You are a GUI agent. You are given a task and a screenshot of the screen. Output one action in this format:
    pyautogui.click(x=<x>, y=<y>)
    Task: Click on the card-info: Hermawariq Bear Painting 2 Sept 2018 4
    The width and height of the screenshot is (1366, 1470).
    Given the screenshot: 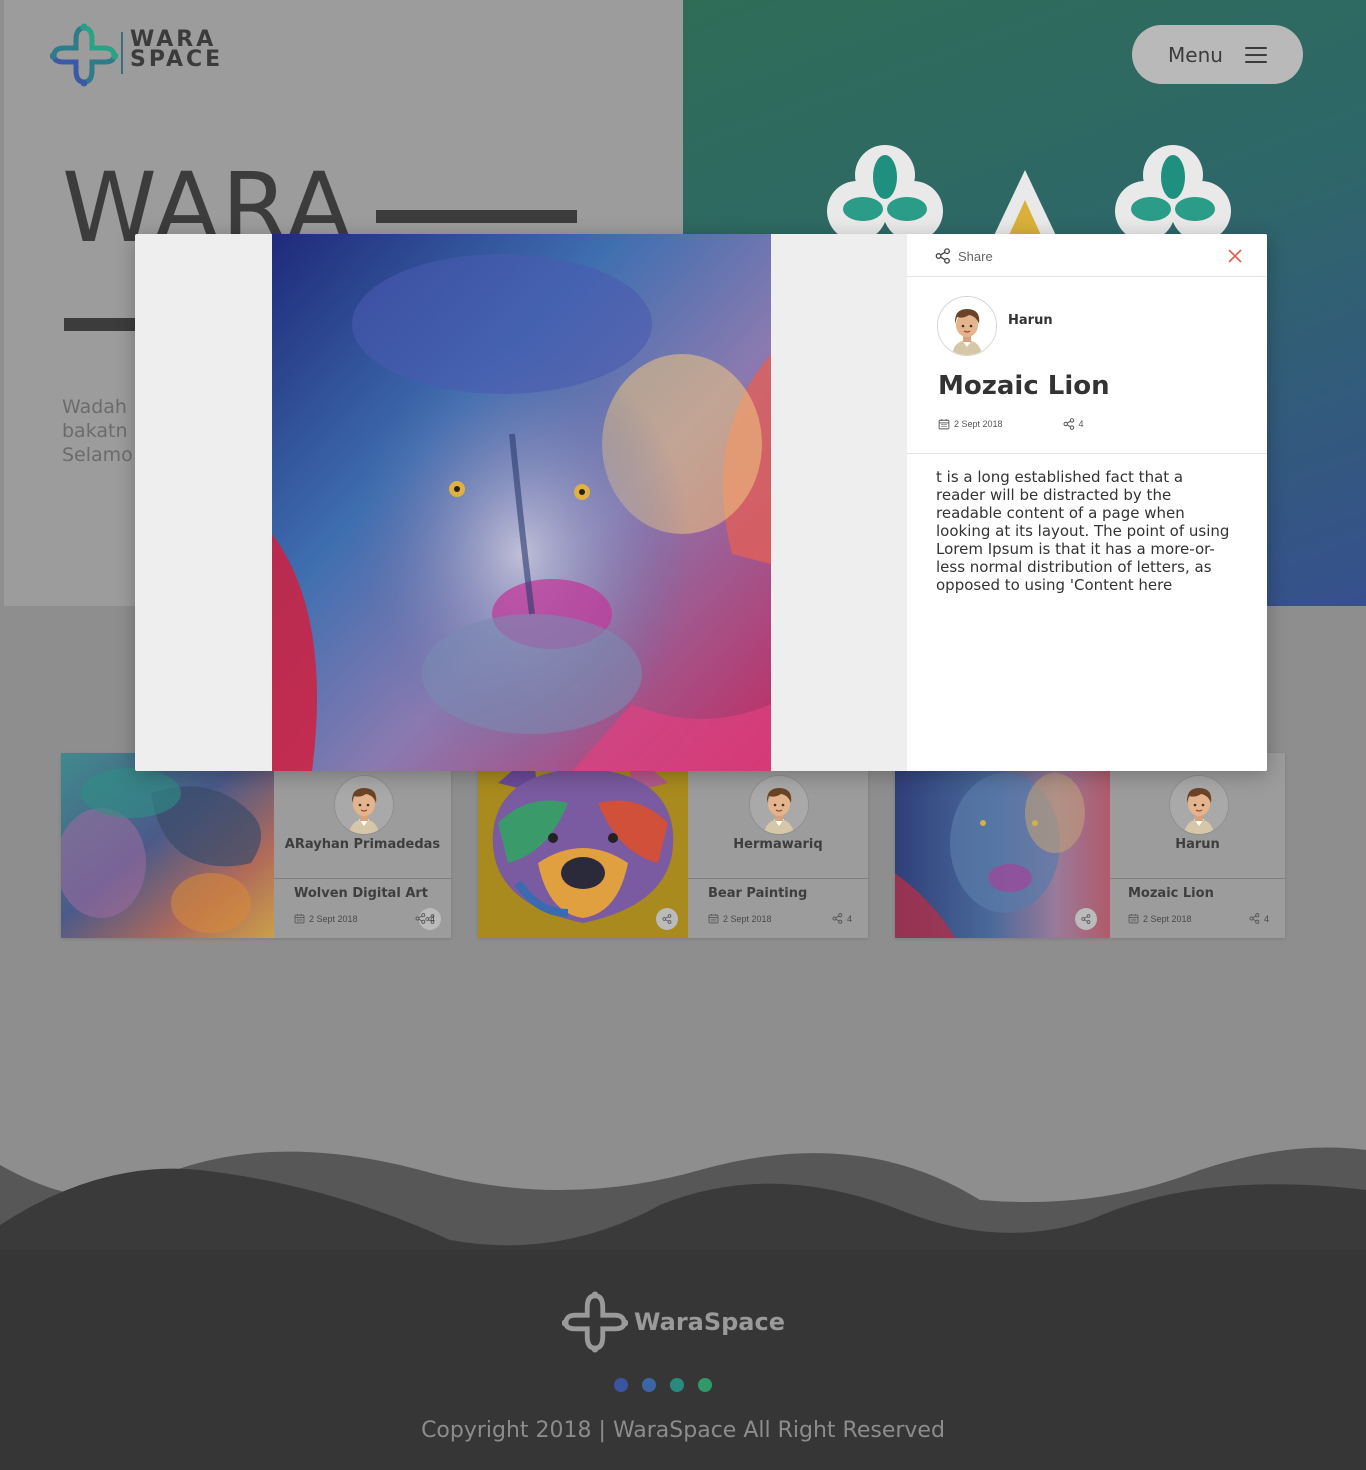 What is the action you would take?
    pyautogui.click(x=778, y=845)
    